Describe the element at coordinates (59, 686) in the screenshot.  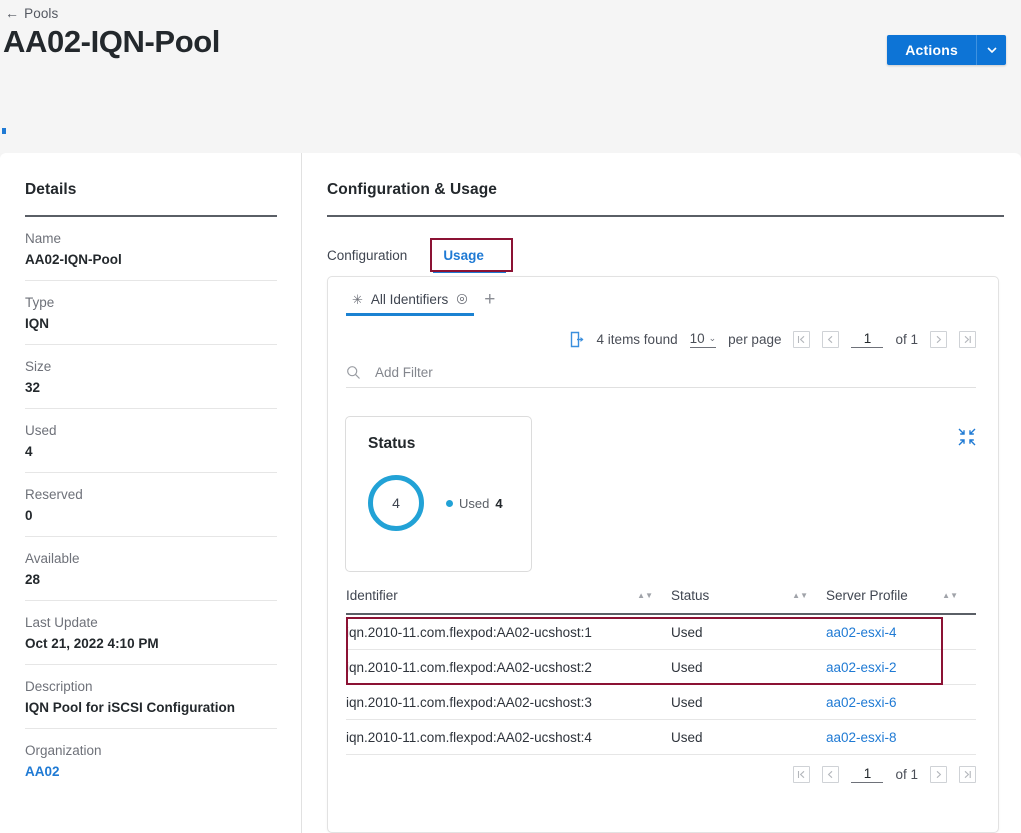
I see `detail-label: Description` at that location.